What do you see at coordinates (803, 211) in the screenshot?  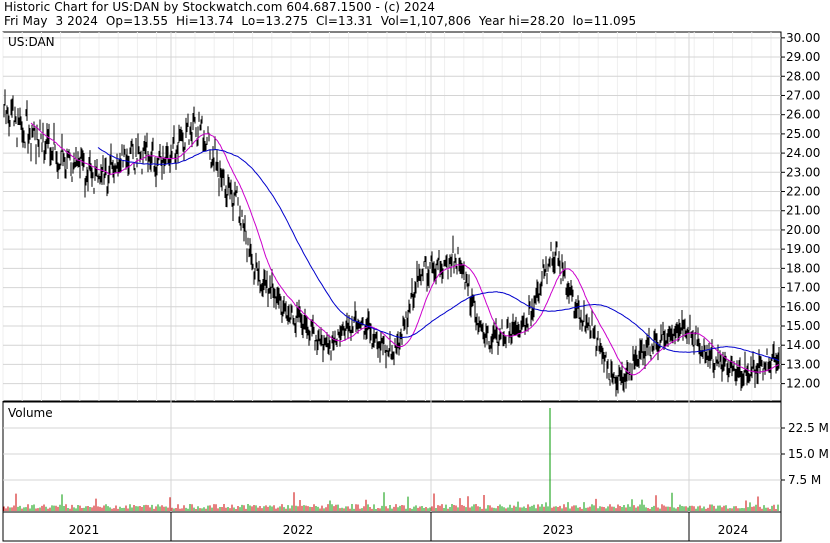 I see `price-tick-label: 21.00` at bounding box center [803, 211].